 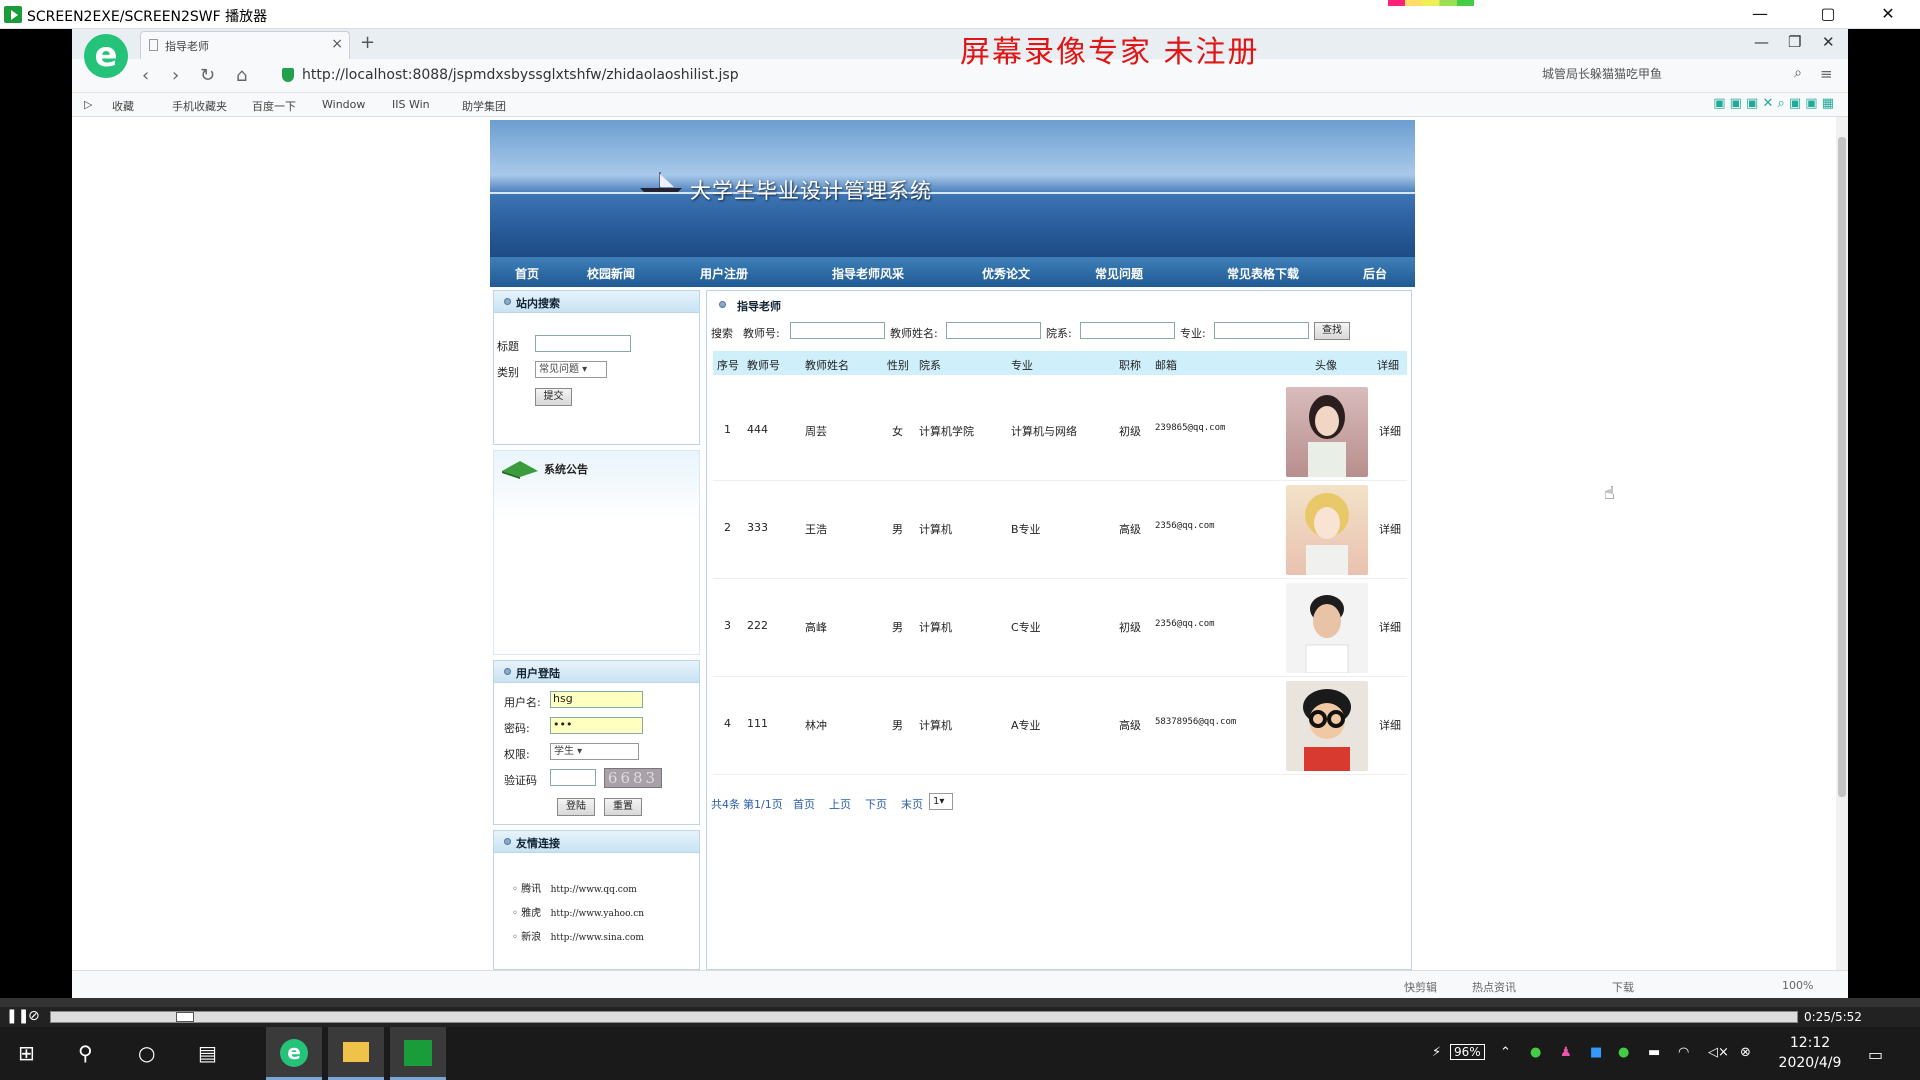 What do you see at coordinates (583, 343) in the screenshot?
I see `title-input` at bounding box center [583, 343].